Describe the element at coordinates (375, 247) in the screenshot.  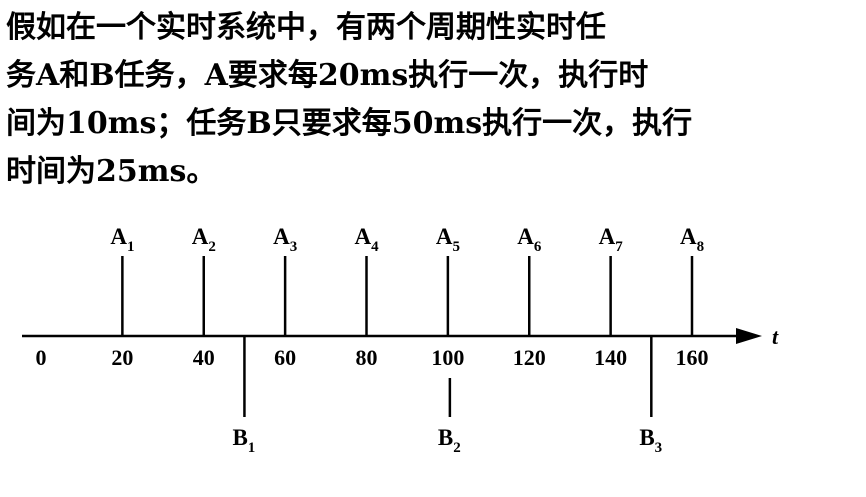
I see `task-a-label-subscript: 4` at that location.